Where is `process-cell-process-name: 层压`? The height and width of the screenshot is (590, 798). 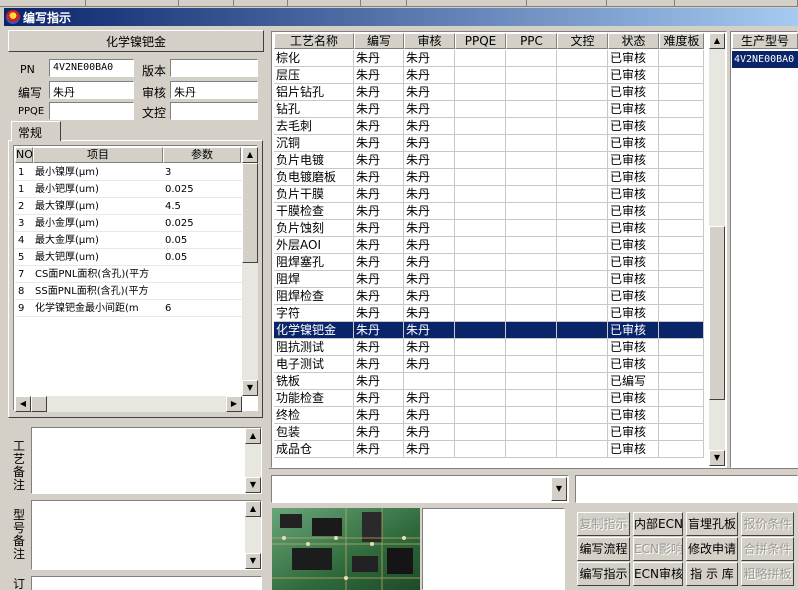
process-cell-process-name: 层压 is located at coordinates (314, 75).